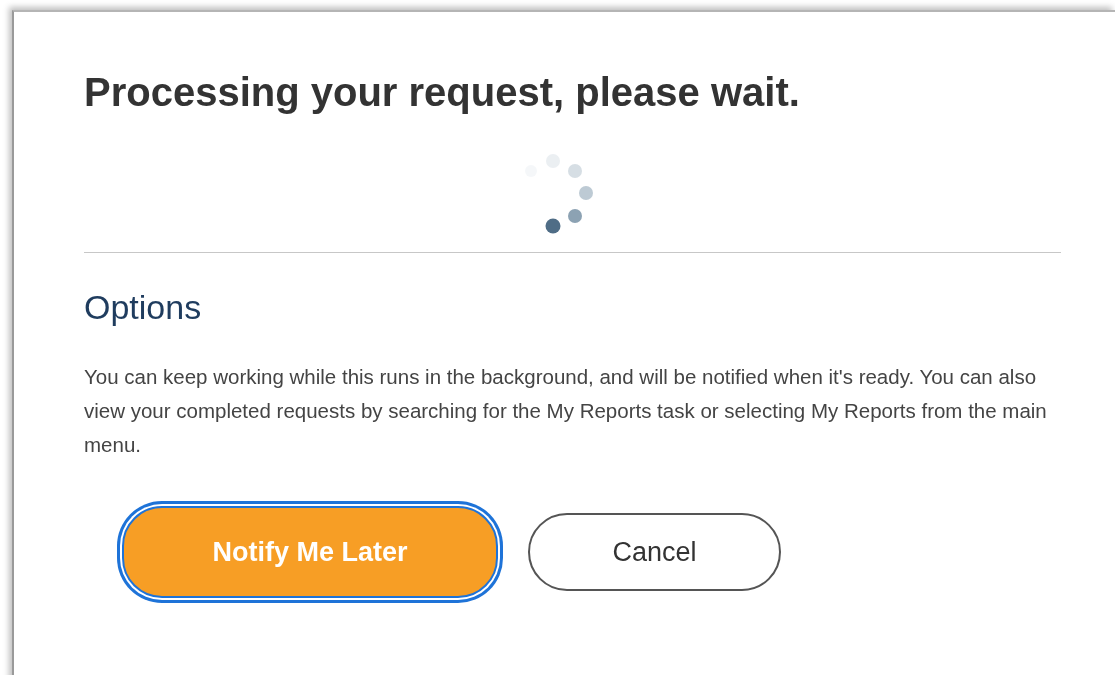  I want to click on dialog-title: Processing your request, please wait., so click(442, 92).